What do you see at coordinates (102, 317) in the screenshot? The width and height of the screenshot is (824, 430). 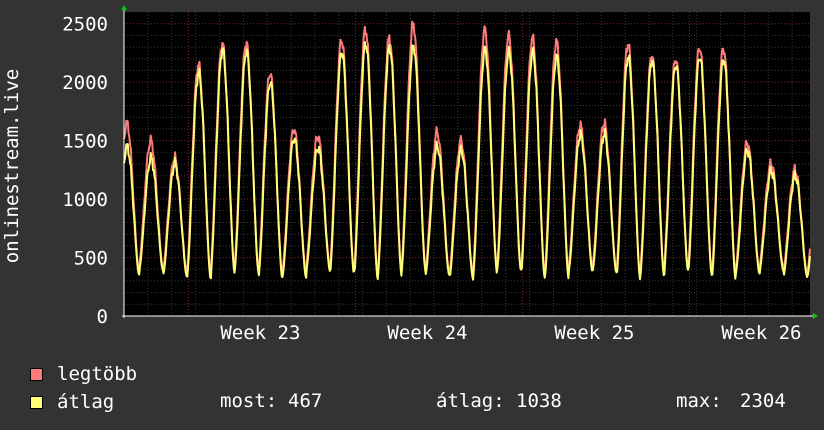 I see `y-tick-label: 0` at bounding box center [102, 317].